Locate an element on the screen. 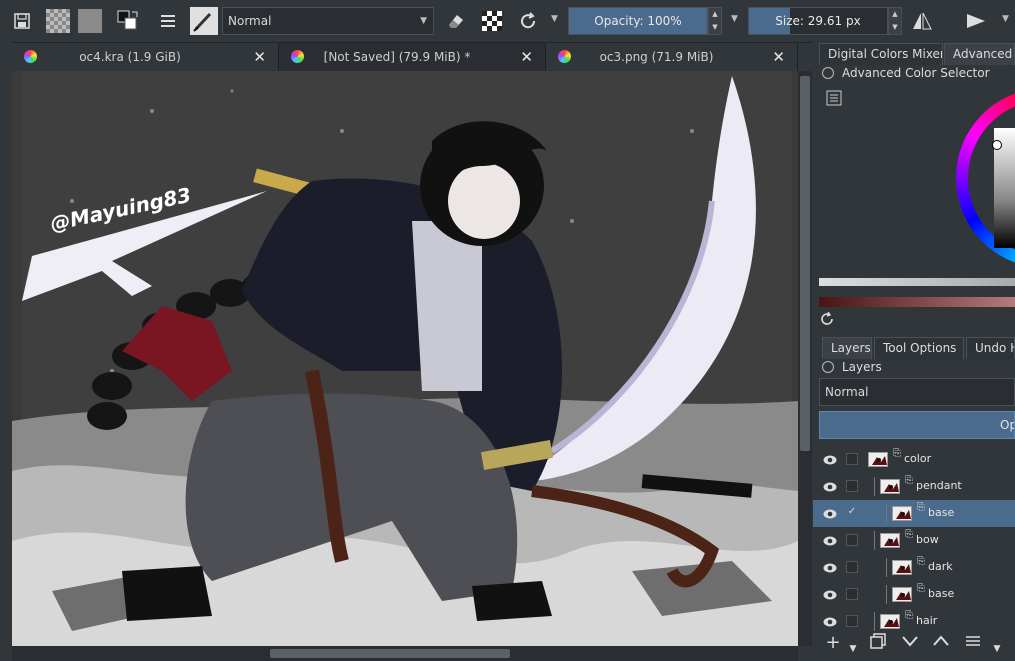 This screenshot has height=661, width=1015. size-slider: Size: 29.61 px is located at coordinates (818, 21).